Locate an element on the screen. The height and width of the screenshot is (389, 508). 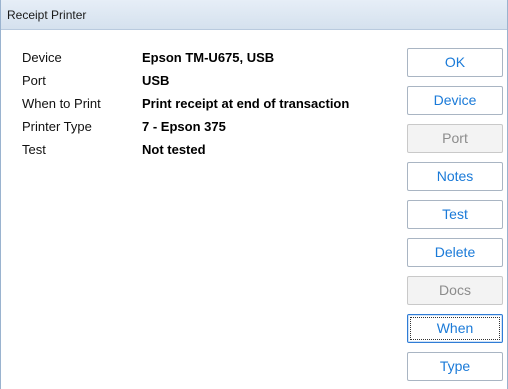
type-button: Type is located at coordinates (455, 366).